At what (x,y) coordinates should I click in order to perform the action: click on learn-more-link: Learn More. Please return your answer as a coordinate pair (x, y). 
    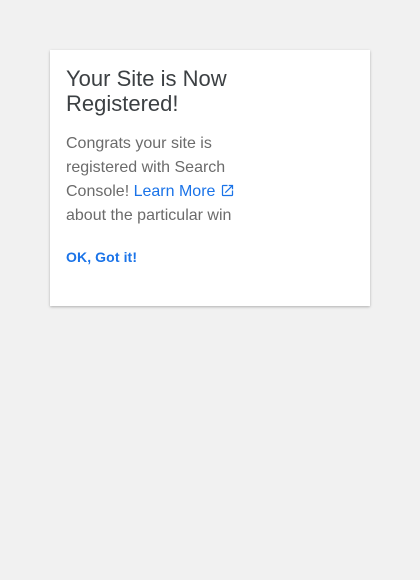
    Looking at the image, I should click on (186, 191).